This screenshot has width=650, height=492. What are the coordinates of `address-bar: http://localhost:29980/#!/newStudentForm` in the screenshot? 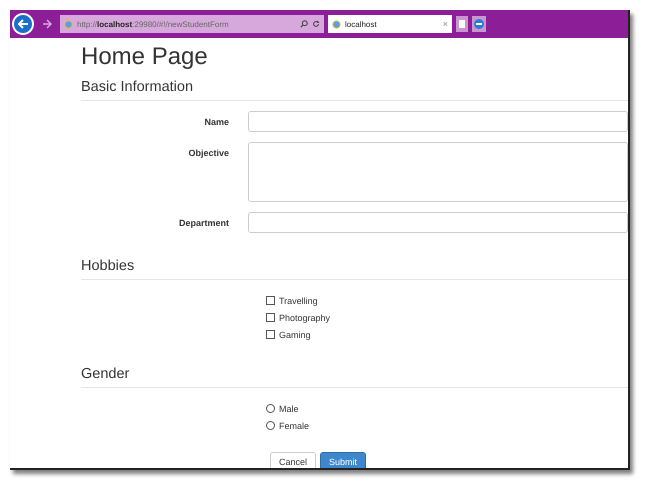 It's located at (192, 24).